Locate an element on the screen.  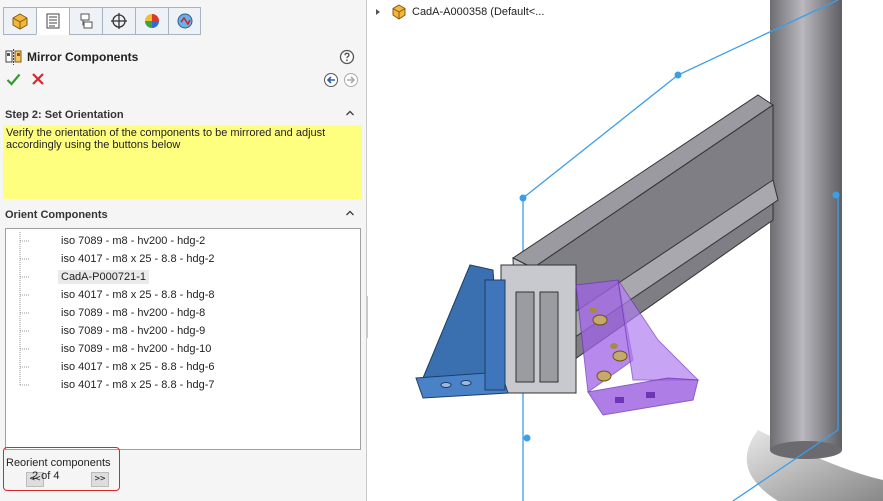
list-item: iso 7089 - m8 - hv200 - hdg-9 is located at coordinates (176, 331).